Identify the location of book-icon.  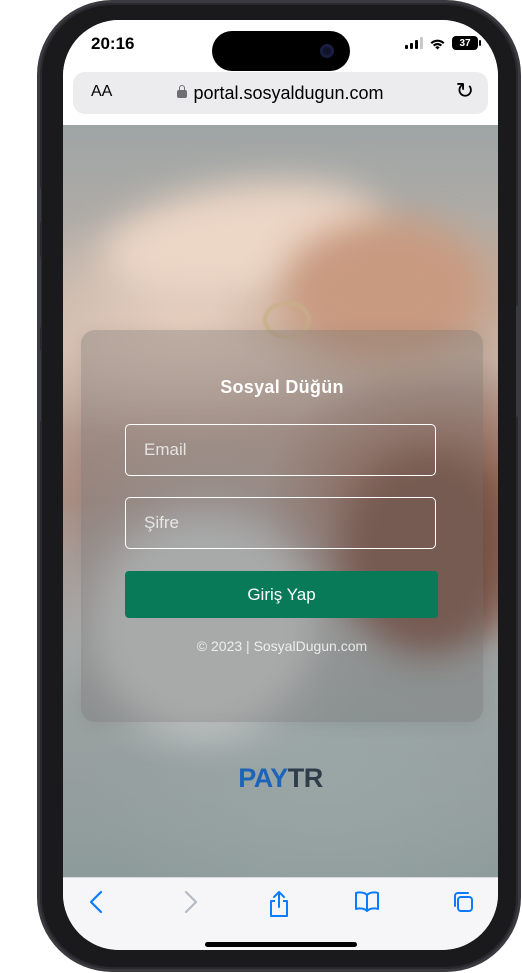
(367, 904).